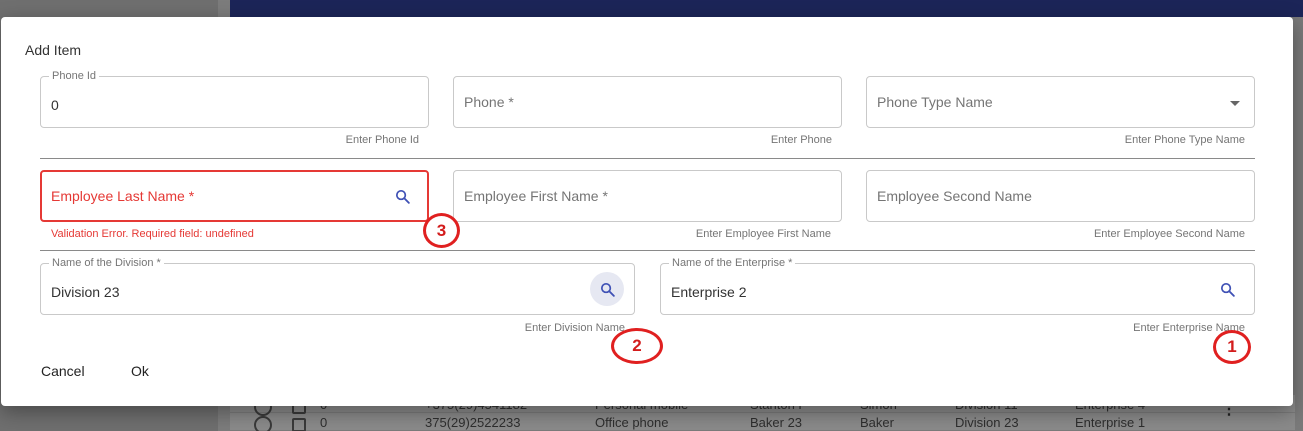 Image resolution: width=1303 pixels, height=431 pixels. Describe the element at coordinates (574, 328) in the screenshot. I see `division-helper: Enter Division Name` at that location.